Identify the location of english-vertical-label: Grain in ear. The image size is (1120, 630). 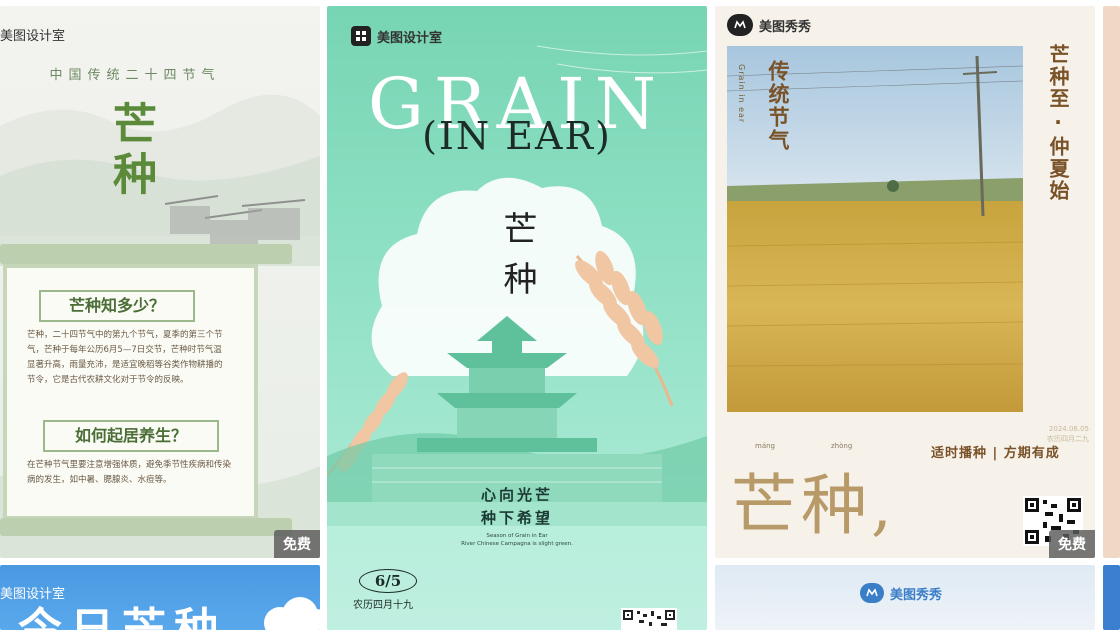
(741, 94).